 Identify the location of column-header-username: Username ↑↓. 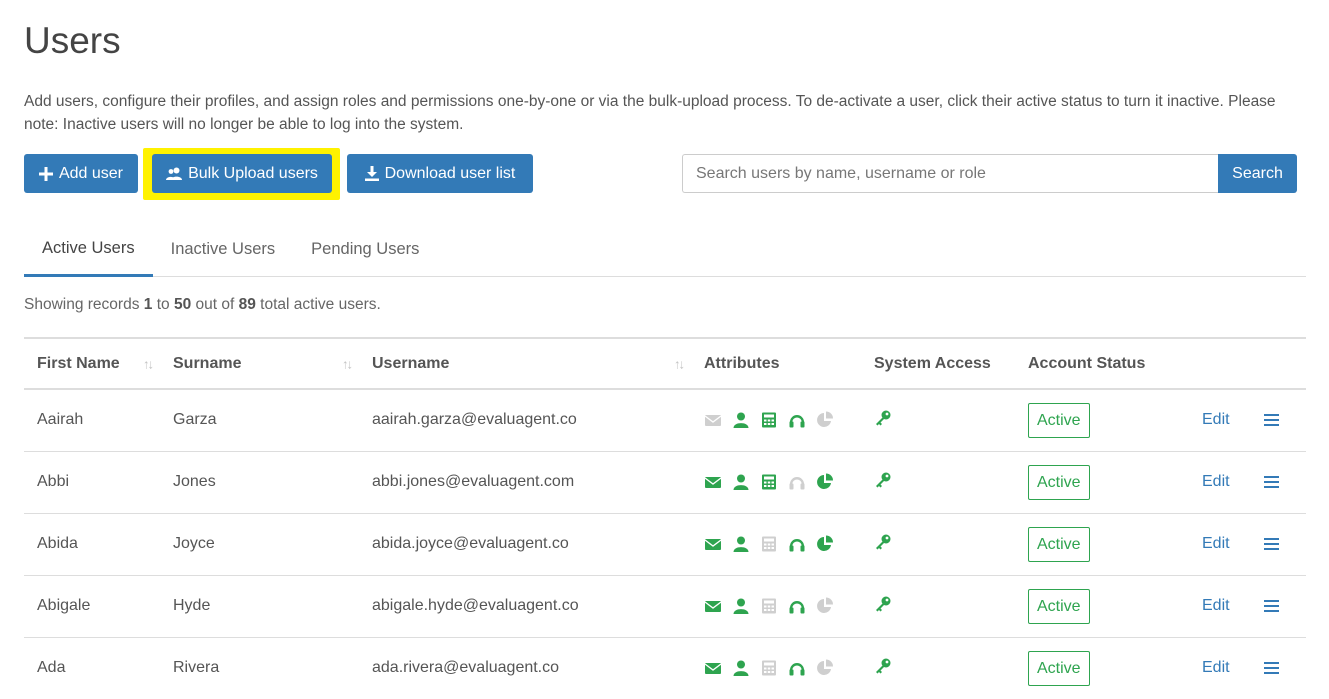
(525, 363).